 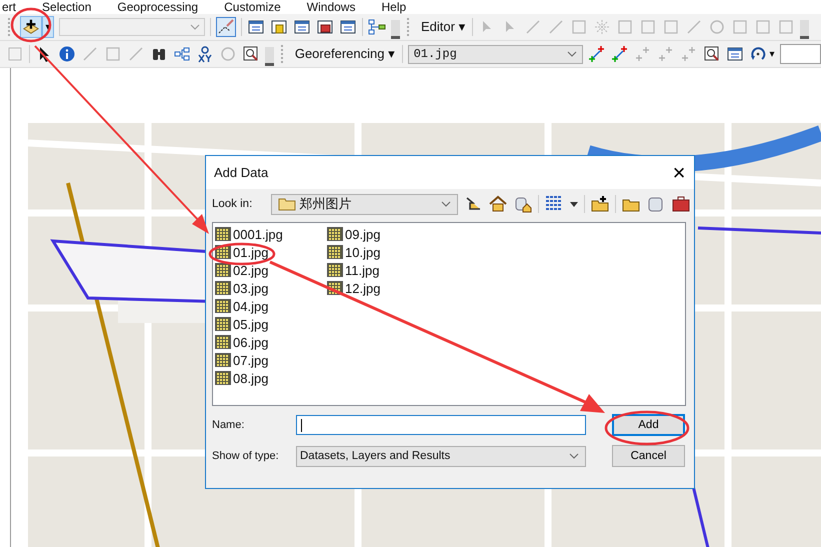 What do you see at coordinates (772, 54) in the screenshot?
I see `rotate-dropdown: ▾` at bounding box center [772, 54].